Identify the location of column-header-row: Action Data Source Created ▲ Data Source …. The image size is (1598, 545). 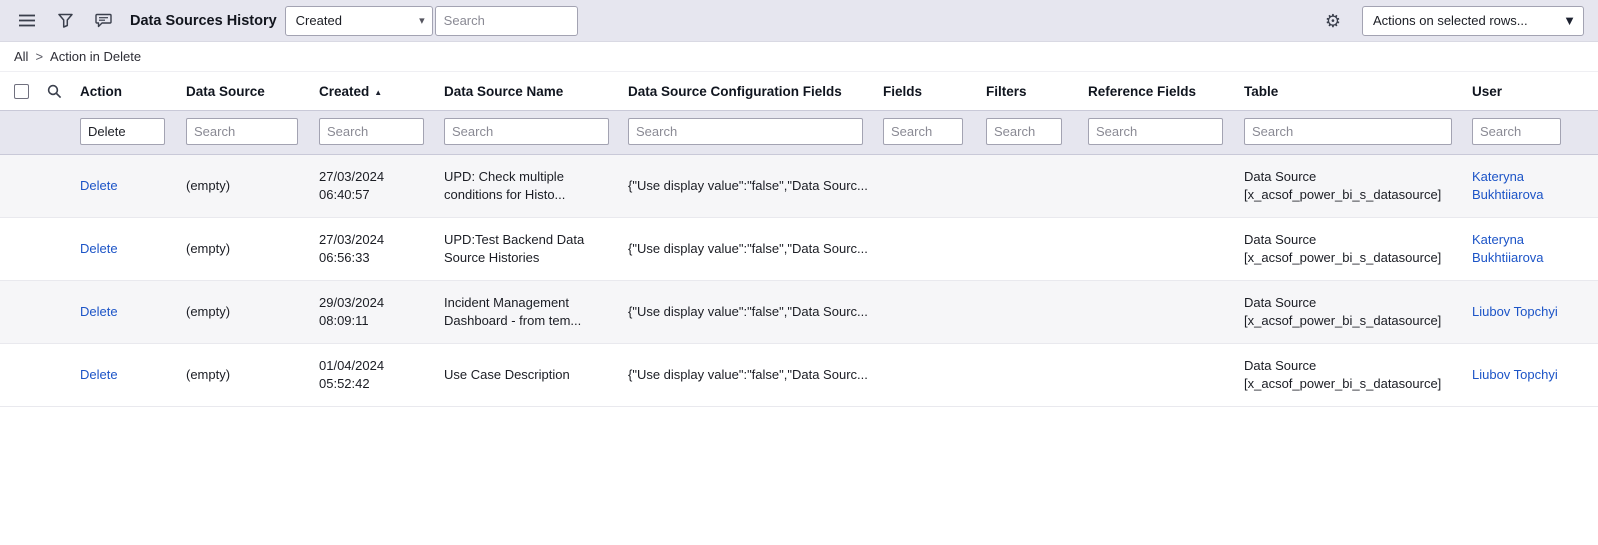
(799, 91).